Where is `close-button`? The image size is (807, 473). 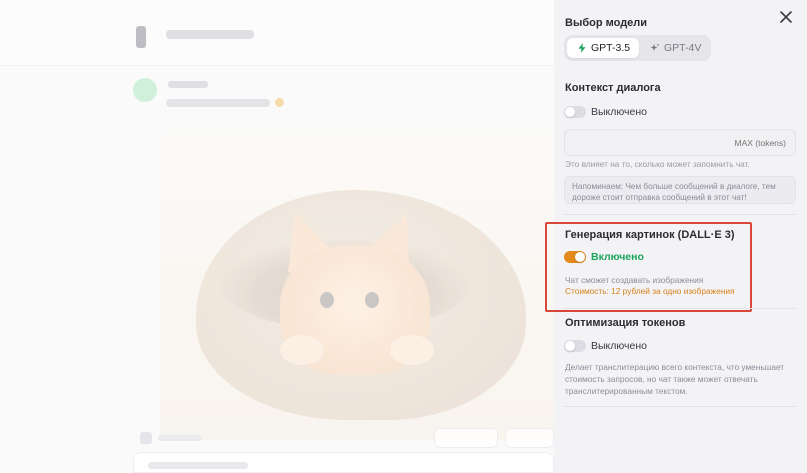
close-button is located at coordinates (786, 17).